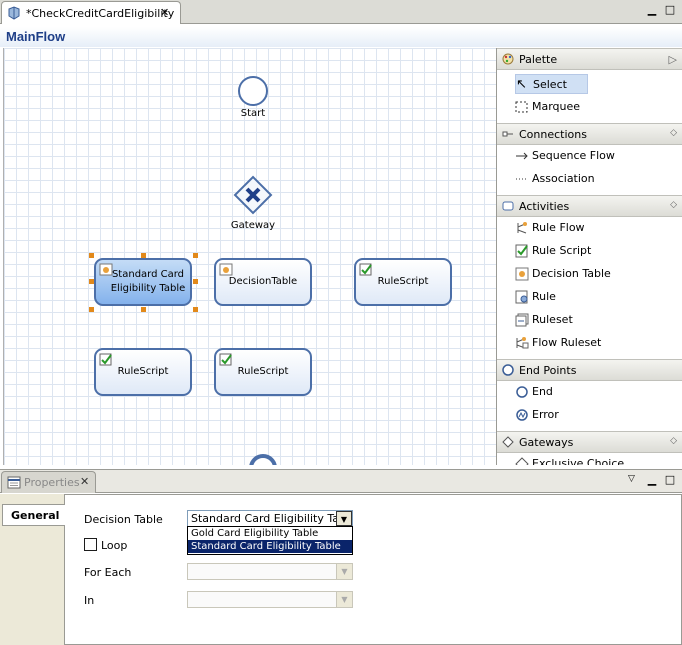 Image resolution: width=682 pixels, height=645 pixels. I want to click on sequence-flow-label: Sequence Flow, so click(573, 155).